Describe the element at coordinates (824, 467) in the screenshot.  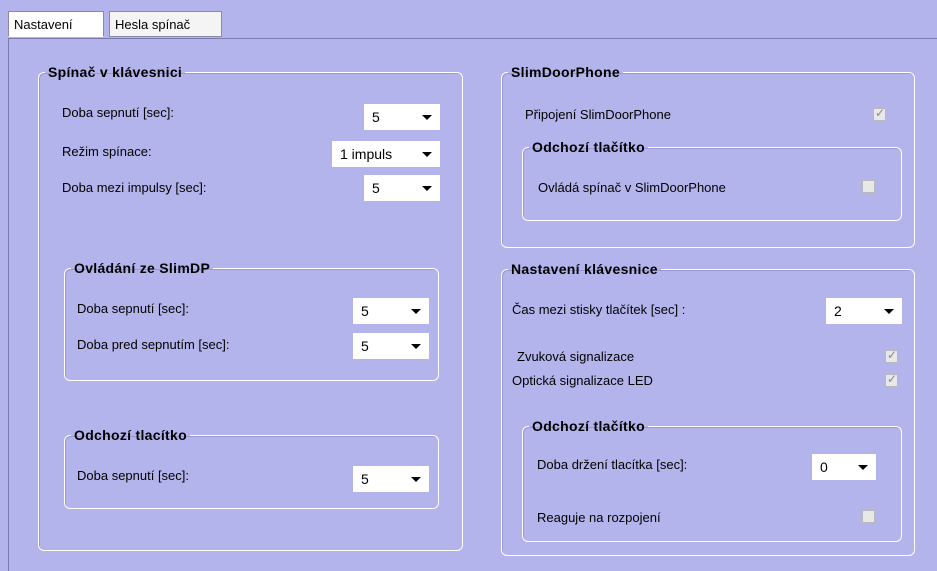
I see `select-value: 0` at that location.